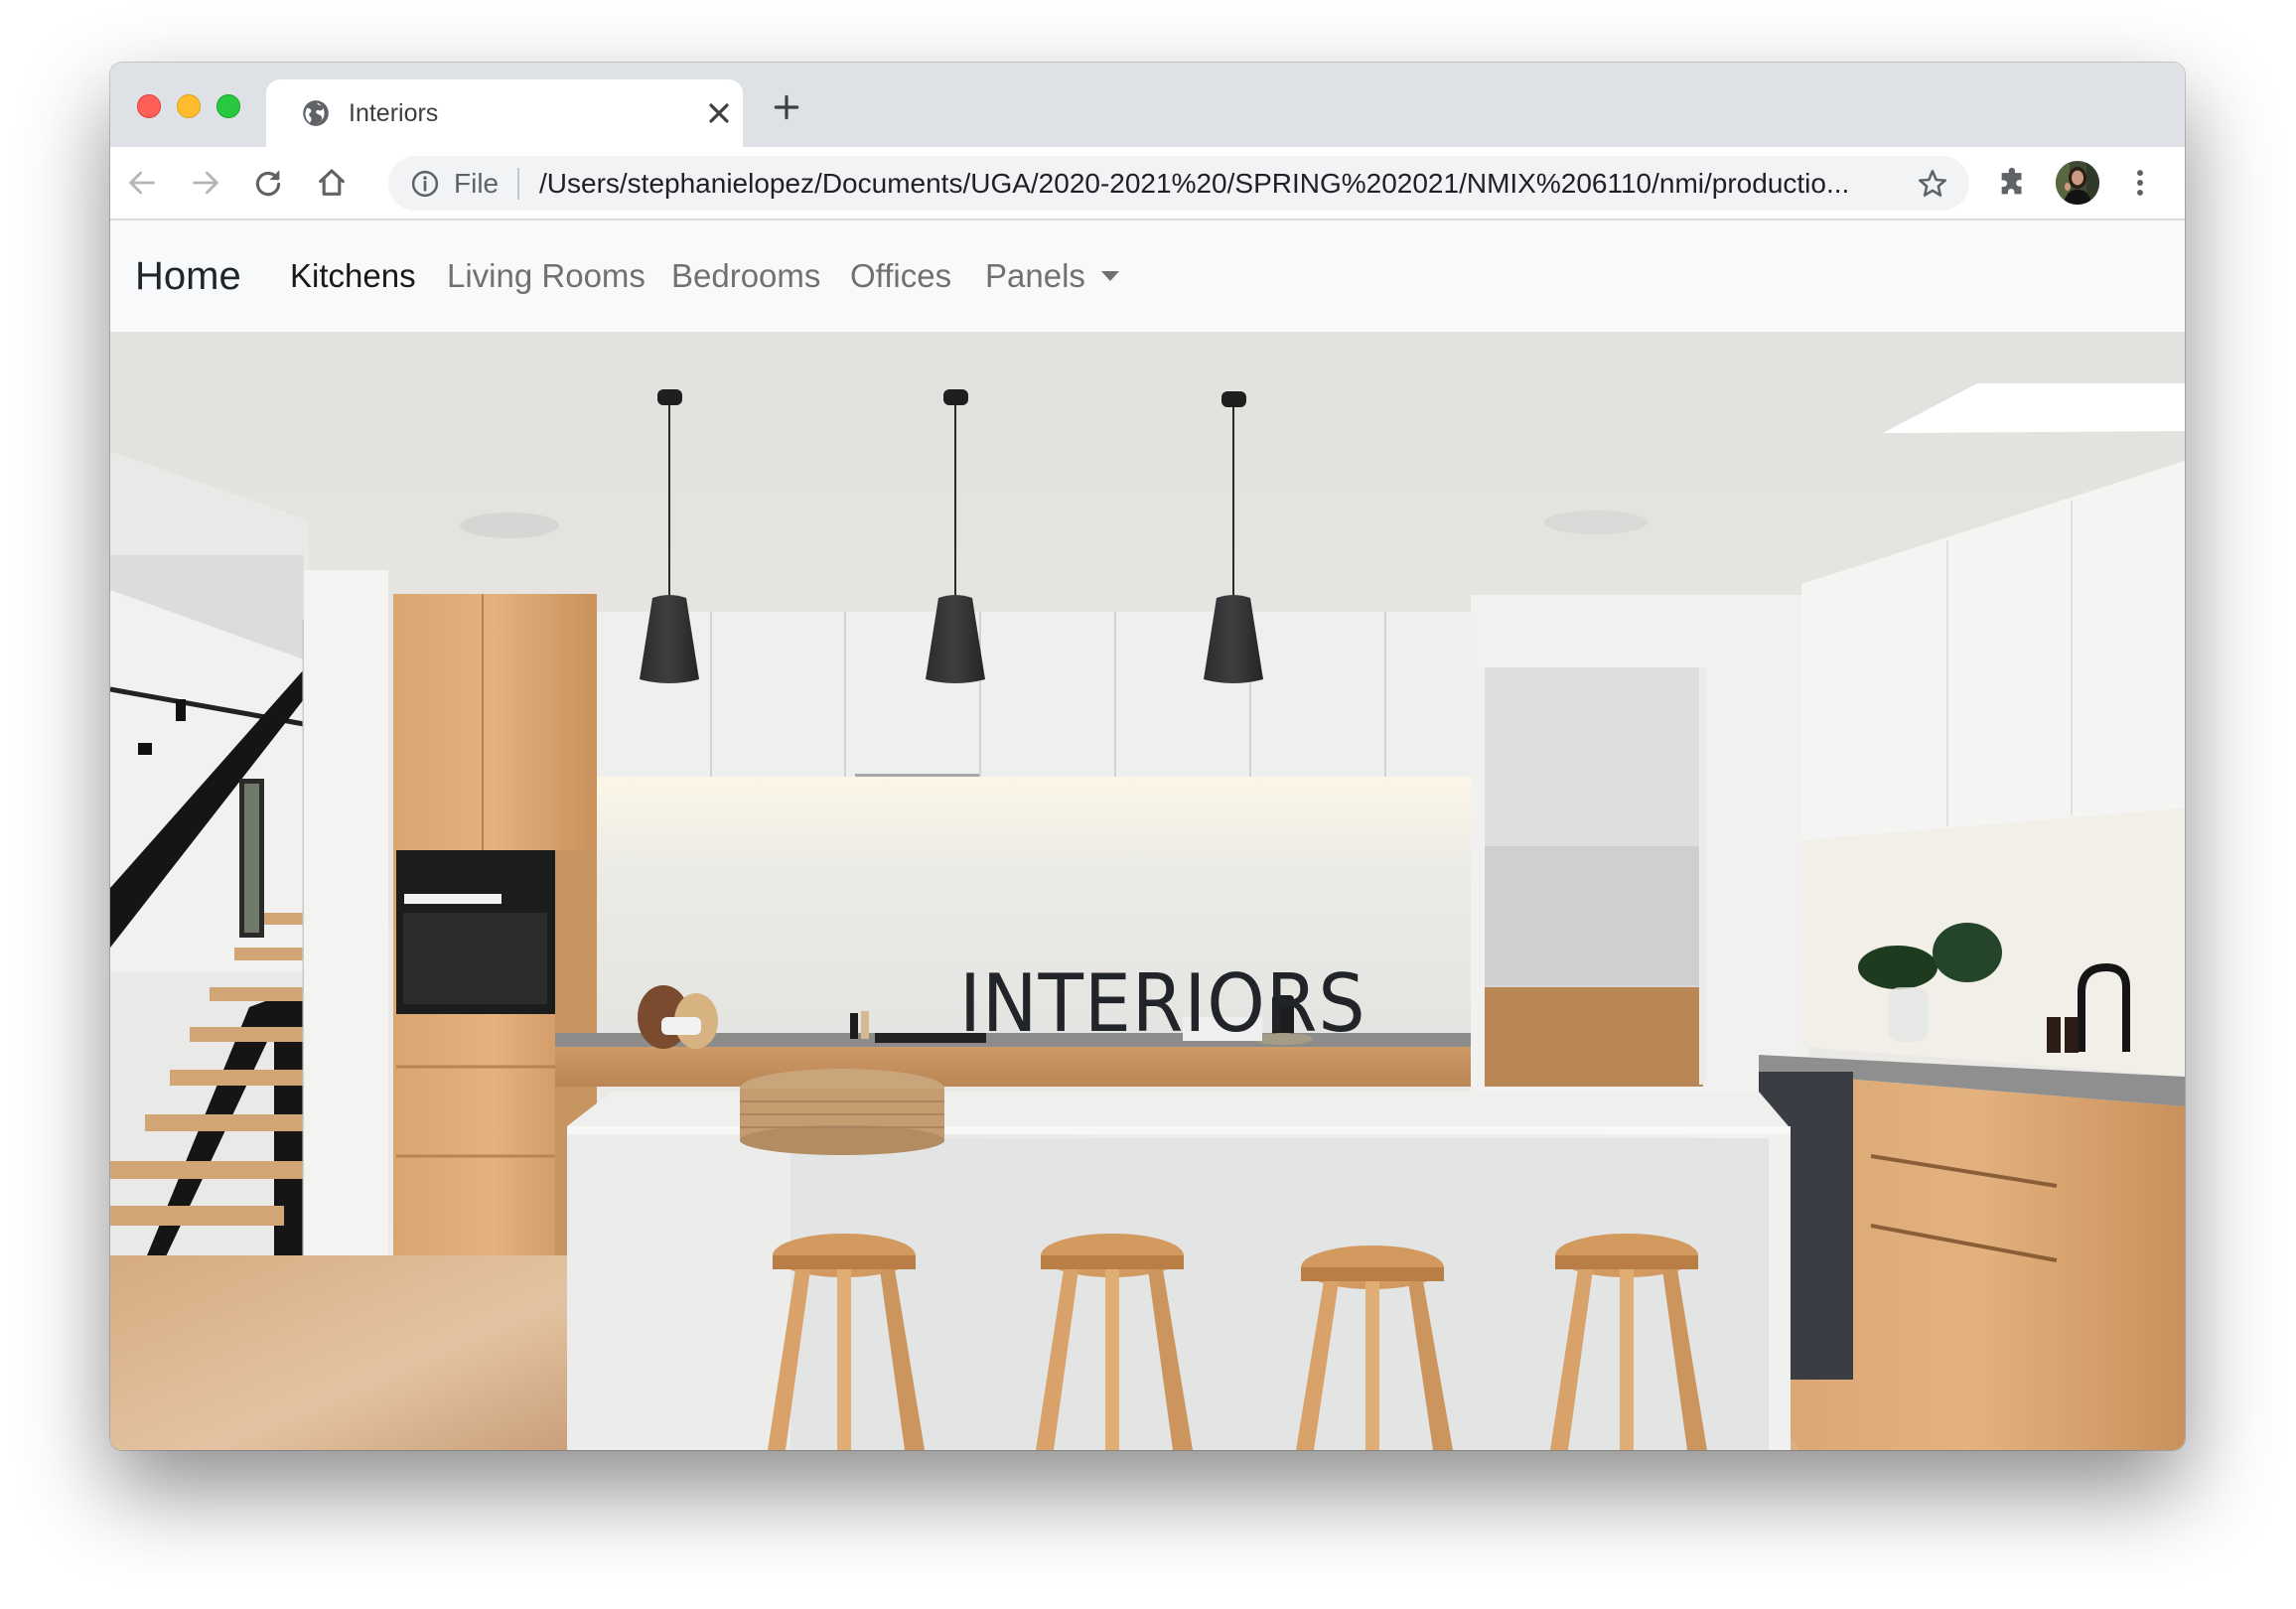  What do you see at coordinates (142, 183) in the screenshot?
I see `arrow-left-icon` at bounding box center [142, 183].